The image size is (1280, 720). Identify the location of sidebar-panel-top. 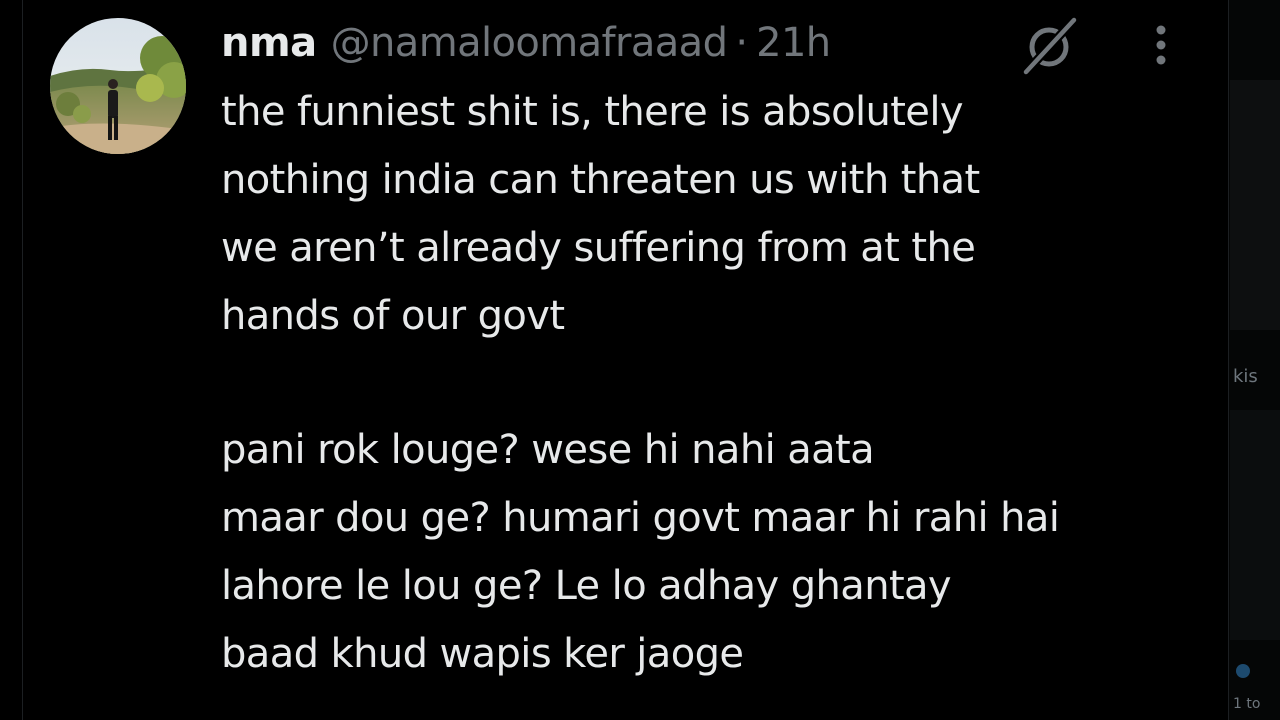
(1255, 205).